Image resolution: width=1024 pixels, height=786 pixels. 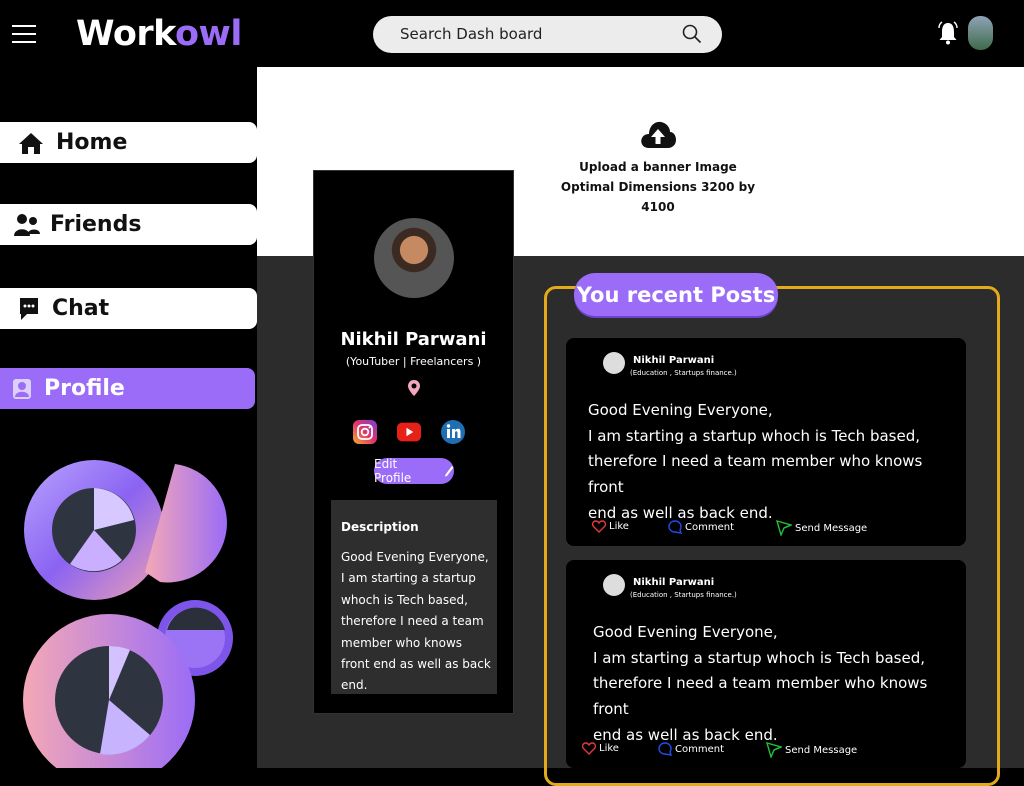 I want to click on app-logo: Workowl, so click(x=159, y=34).